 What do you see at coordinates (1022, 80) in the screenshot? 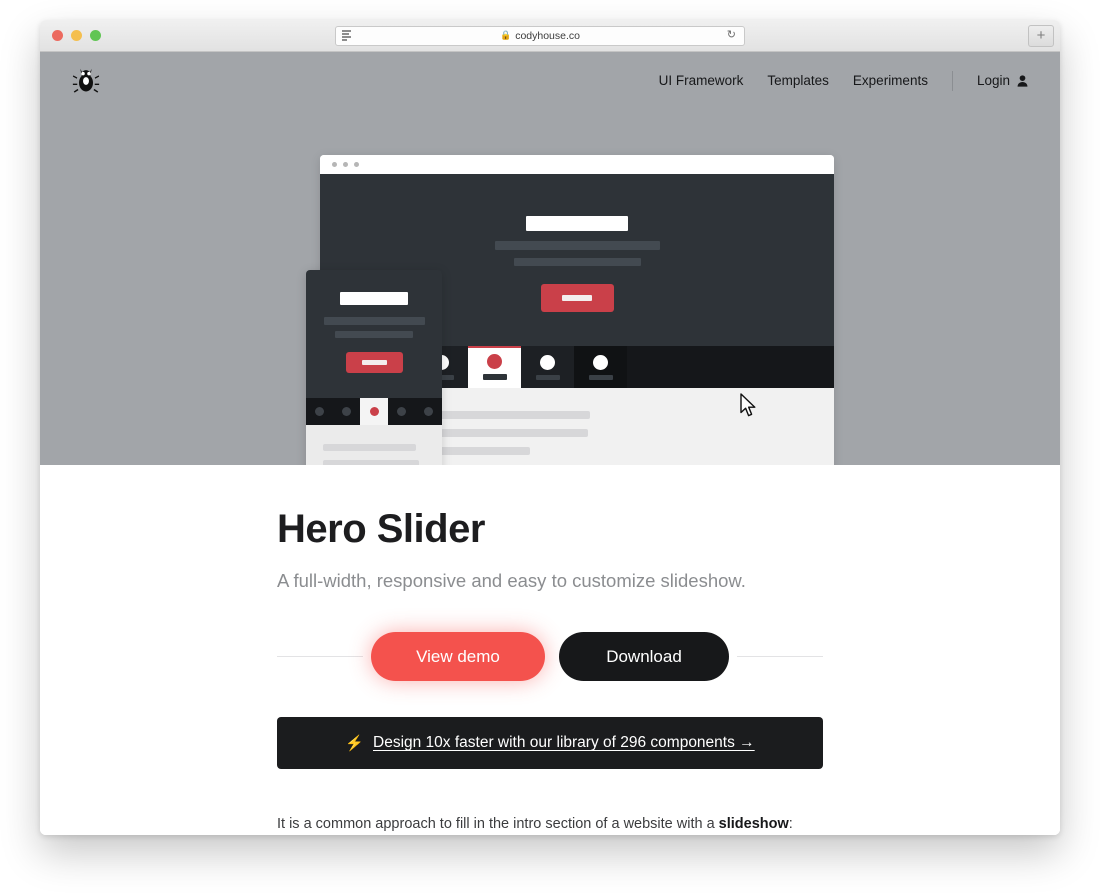
I see `user-icon` at bounding box center [1022, 80].